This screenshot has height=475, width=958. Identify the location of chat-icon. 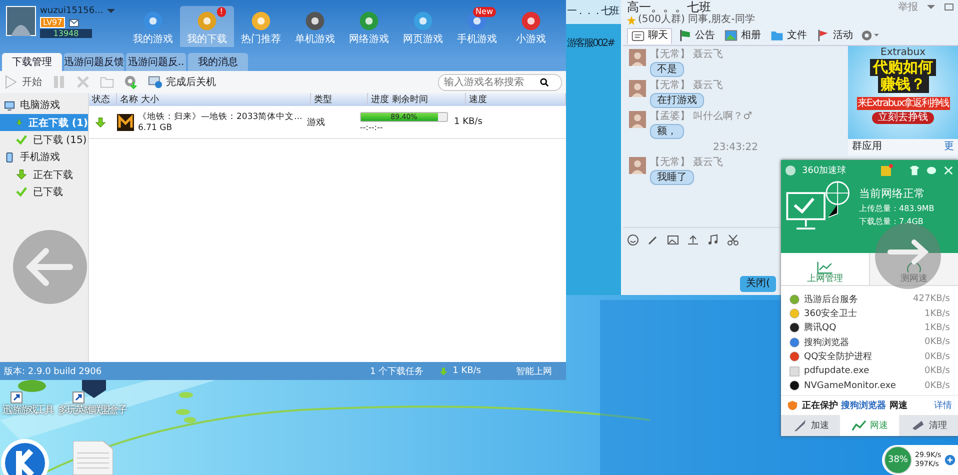
(931, 170).